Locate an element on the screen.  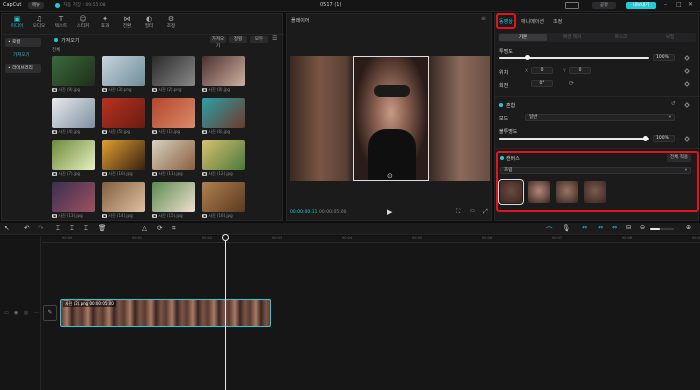
media-item: ▣ 사진 (2).png is located at coordinates (173, 74).